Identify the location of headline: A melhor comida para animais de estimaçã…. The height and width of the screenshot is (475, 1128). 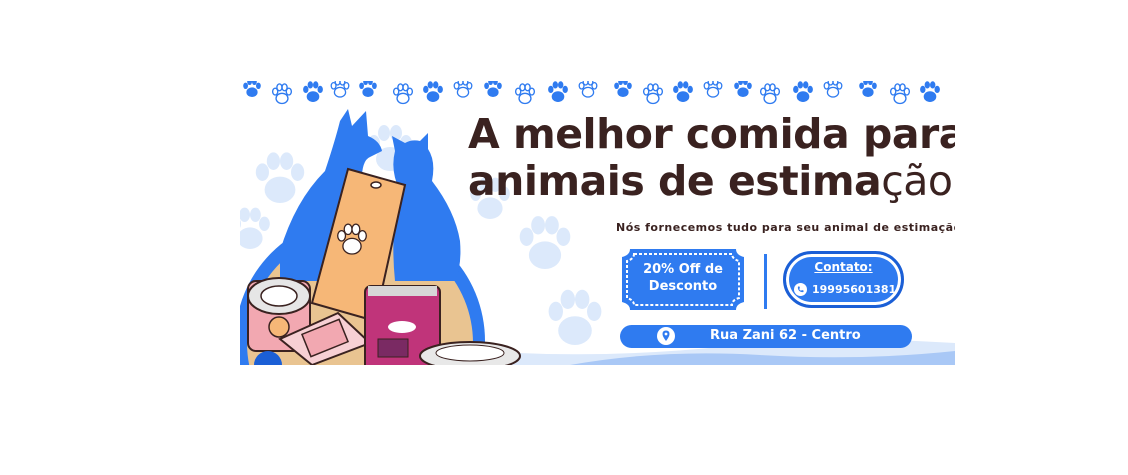
(711, 158).